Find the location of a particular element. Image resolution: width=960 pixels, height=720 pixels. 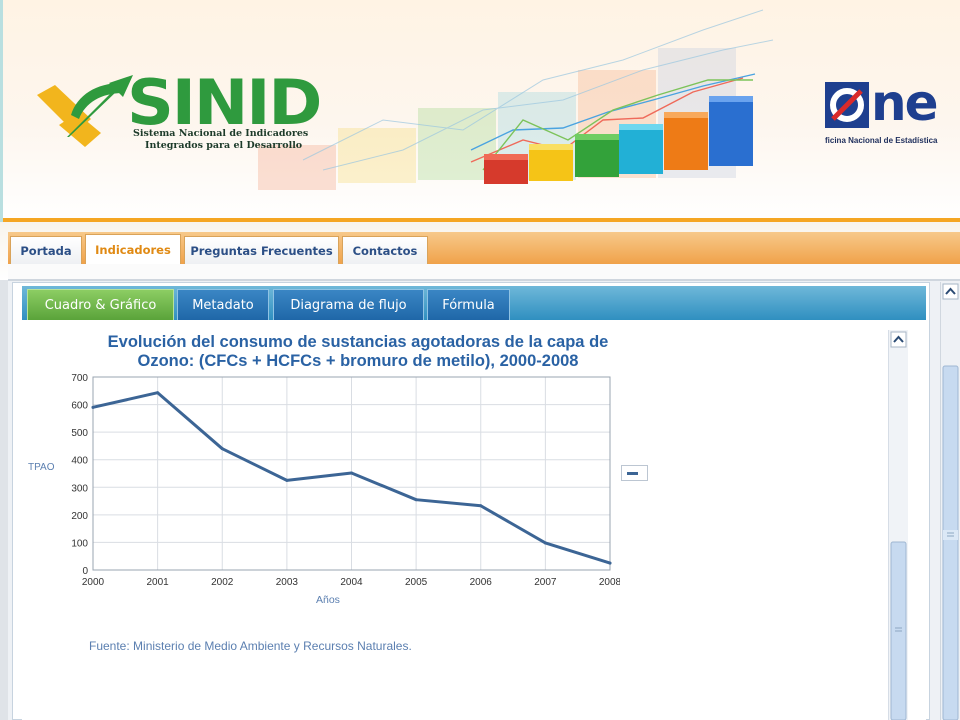

inner-scrollbar-graphic is located at coordinates (898, 525).